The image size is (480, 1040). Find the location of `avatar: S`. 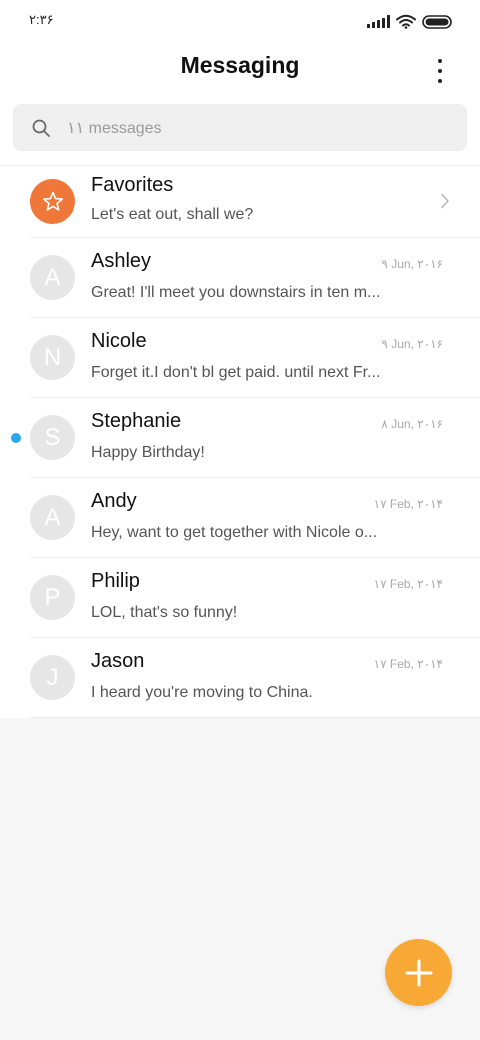

avatar: S is located at coordinates (52, 437).